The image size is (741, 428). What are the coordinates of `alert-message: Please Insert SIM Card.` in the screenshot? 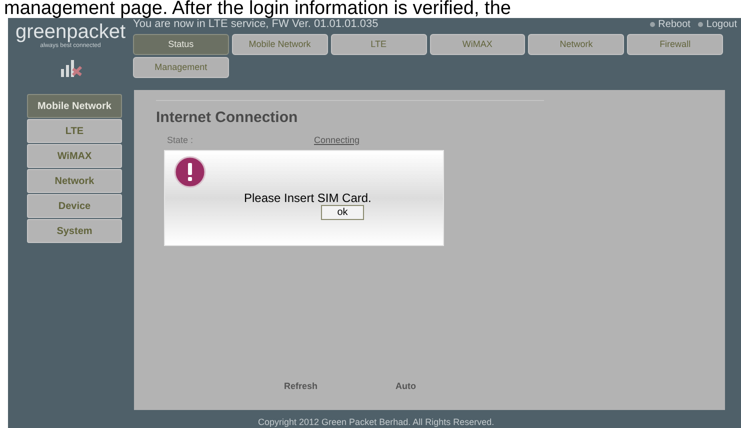 It's located at (308, 198).